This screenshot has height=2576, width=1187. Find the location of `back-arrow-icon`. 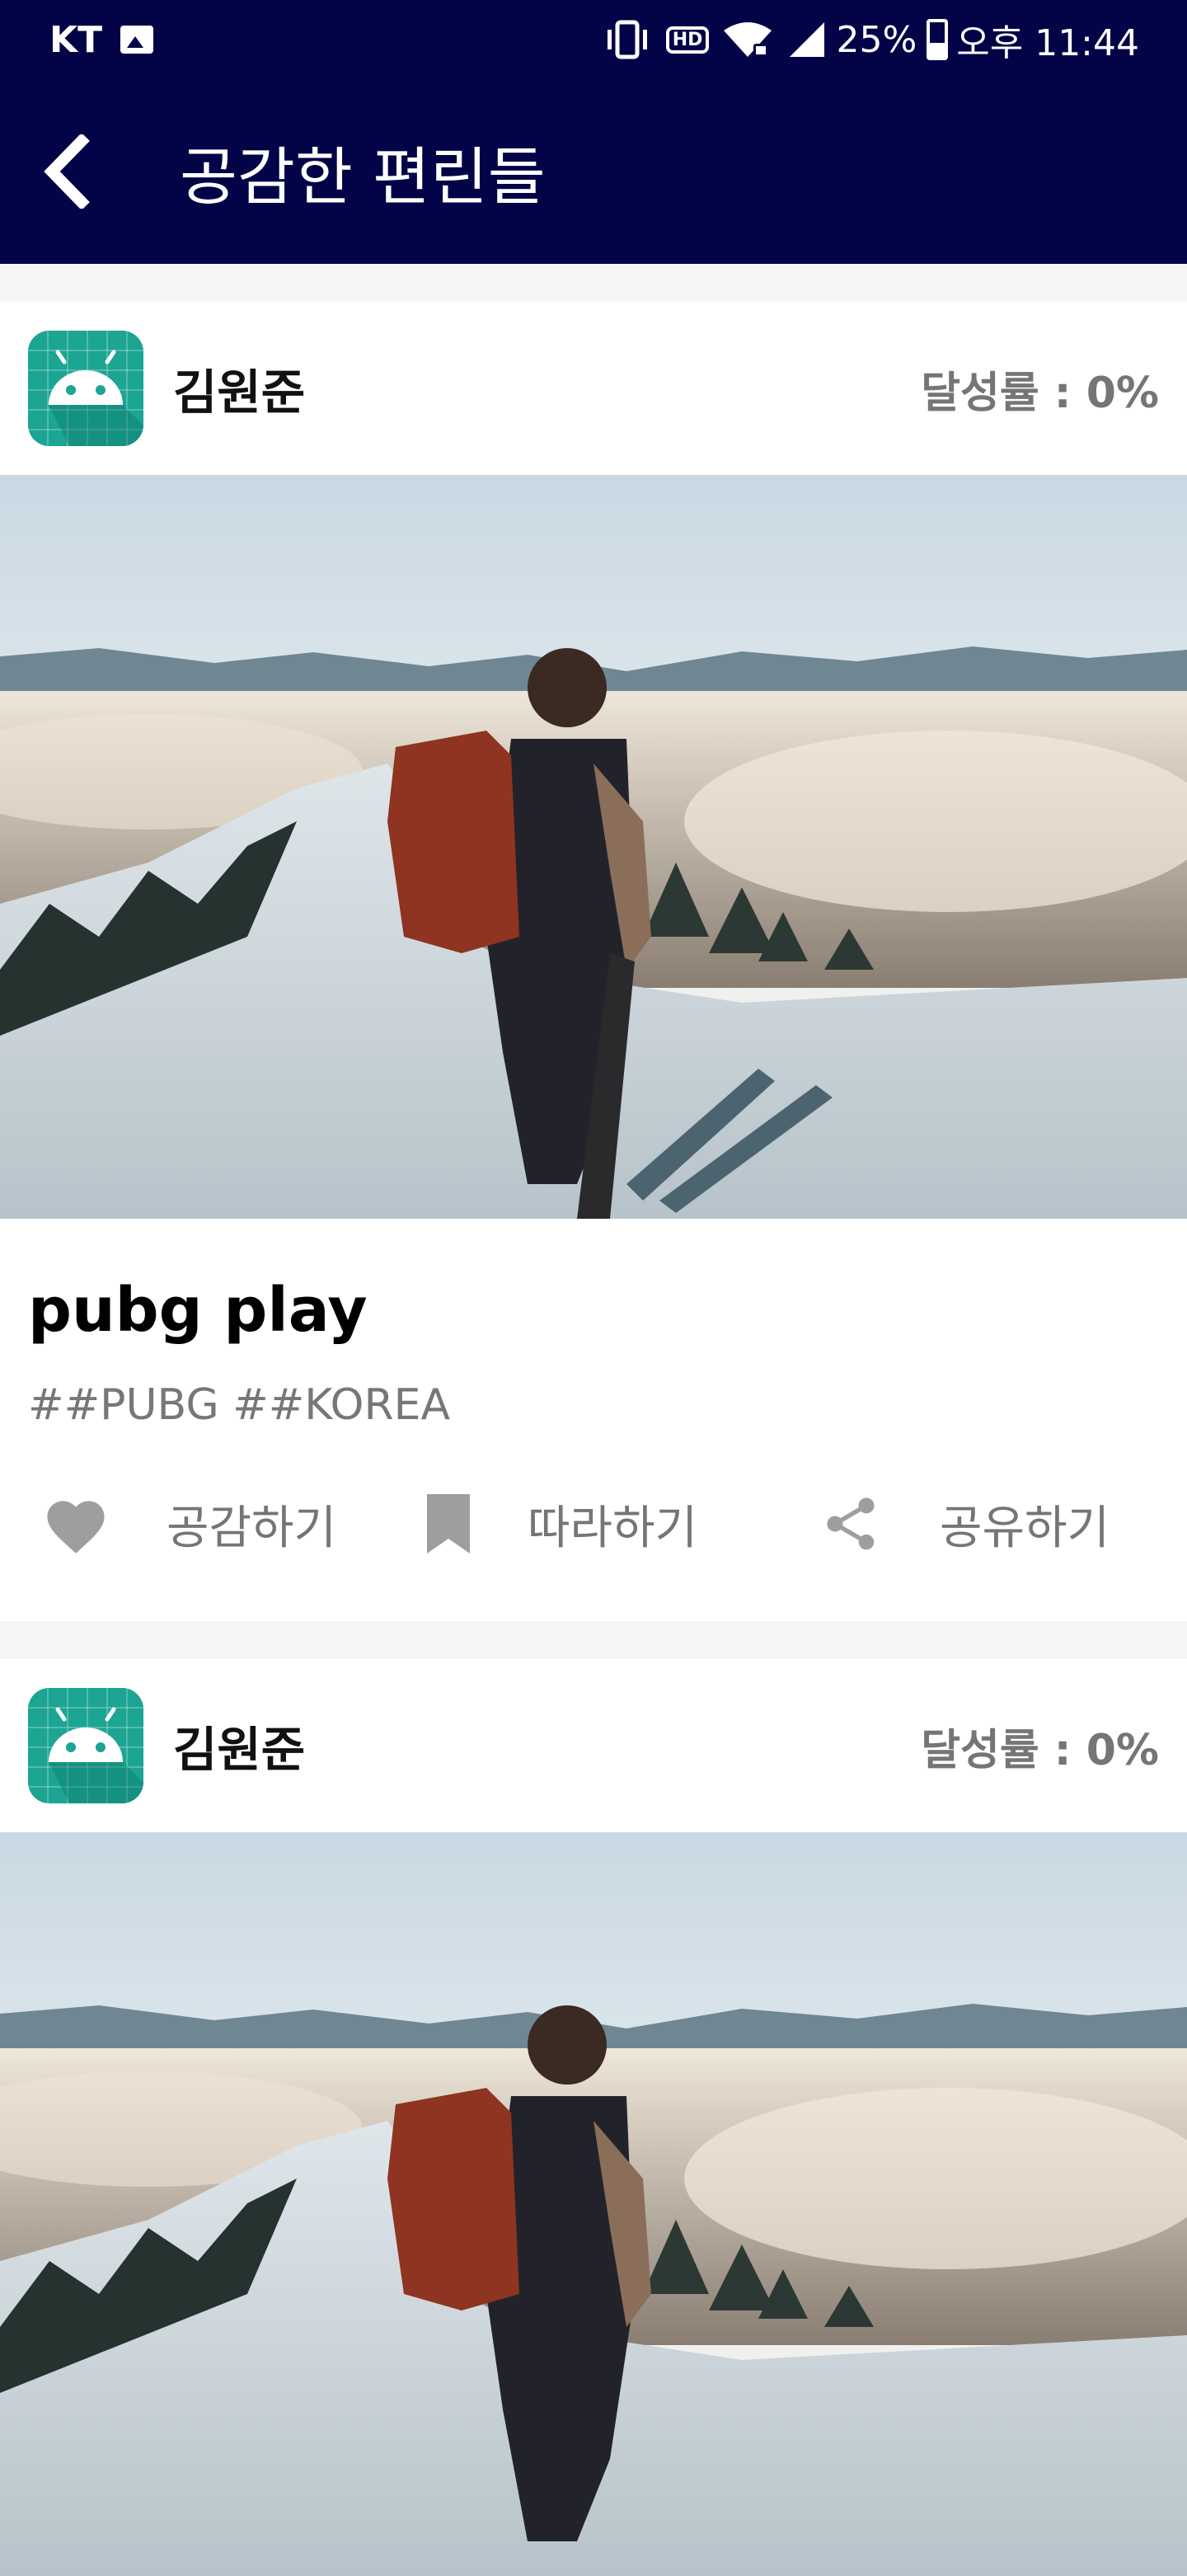

back-arrow-icon is located at coordinates (67, 171).